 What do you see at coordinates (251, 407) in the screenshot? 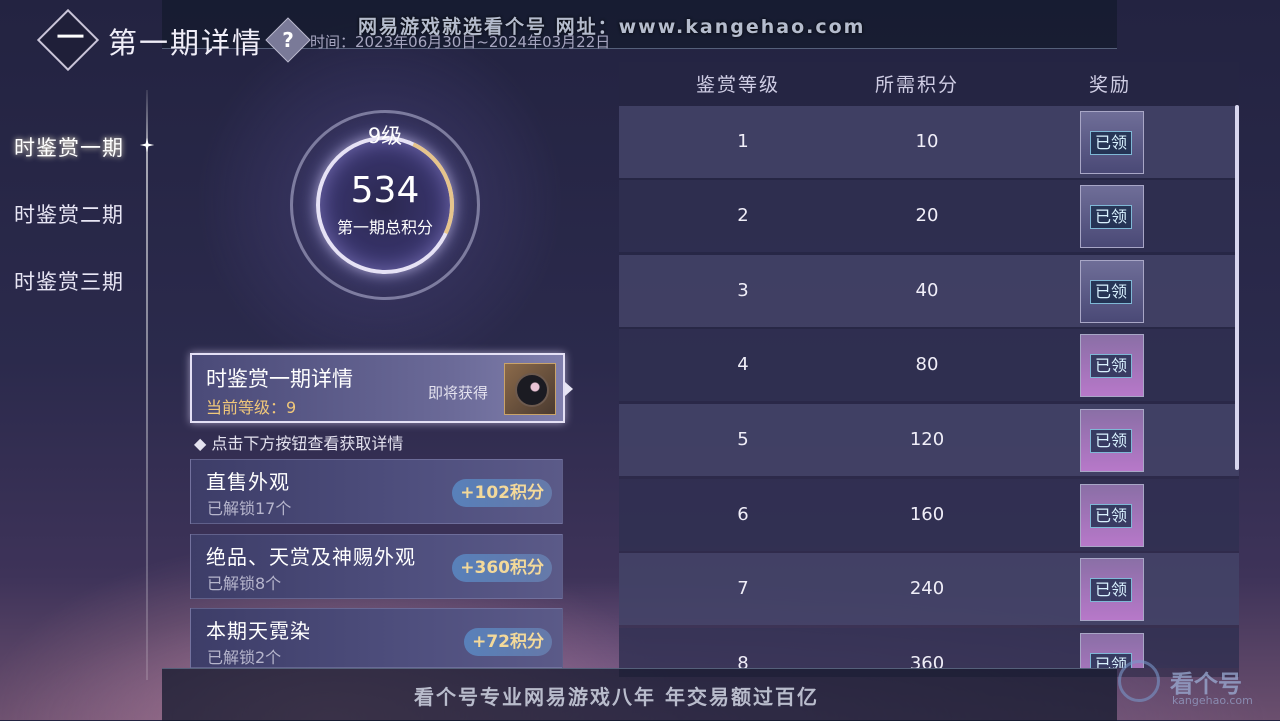
I see `detail-current-level: 当前等级：9` at bounding box center [251, 407].